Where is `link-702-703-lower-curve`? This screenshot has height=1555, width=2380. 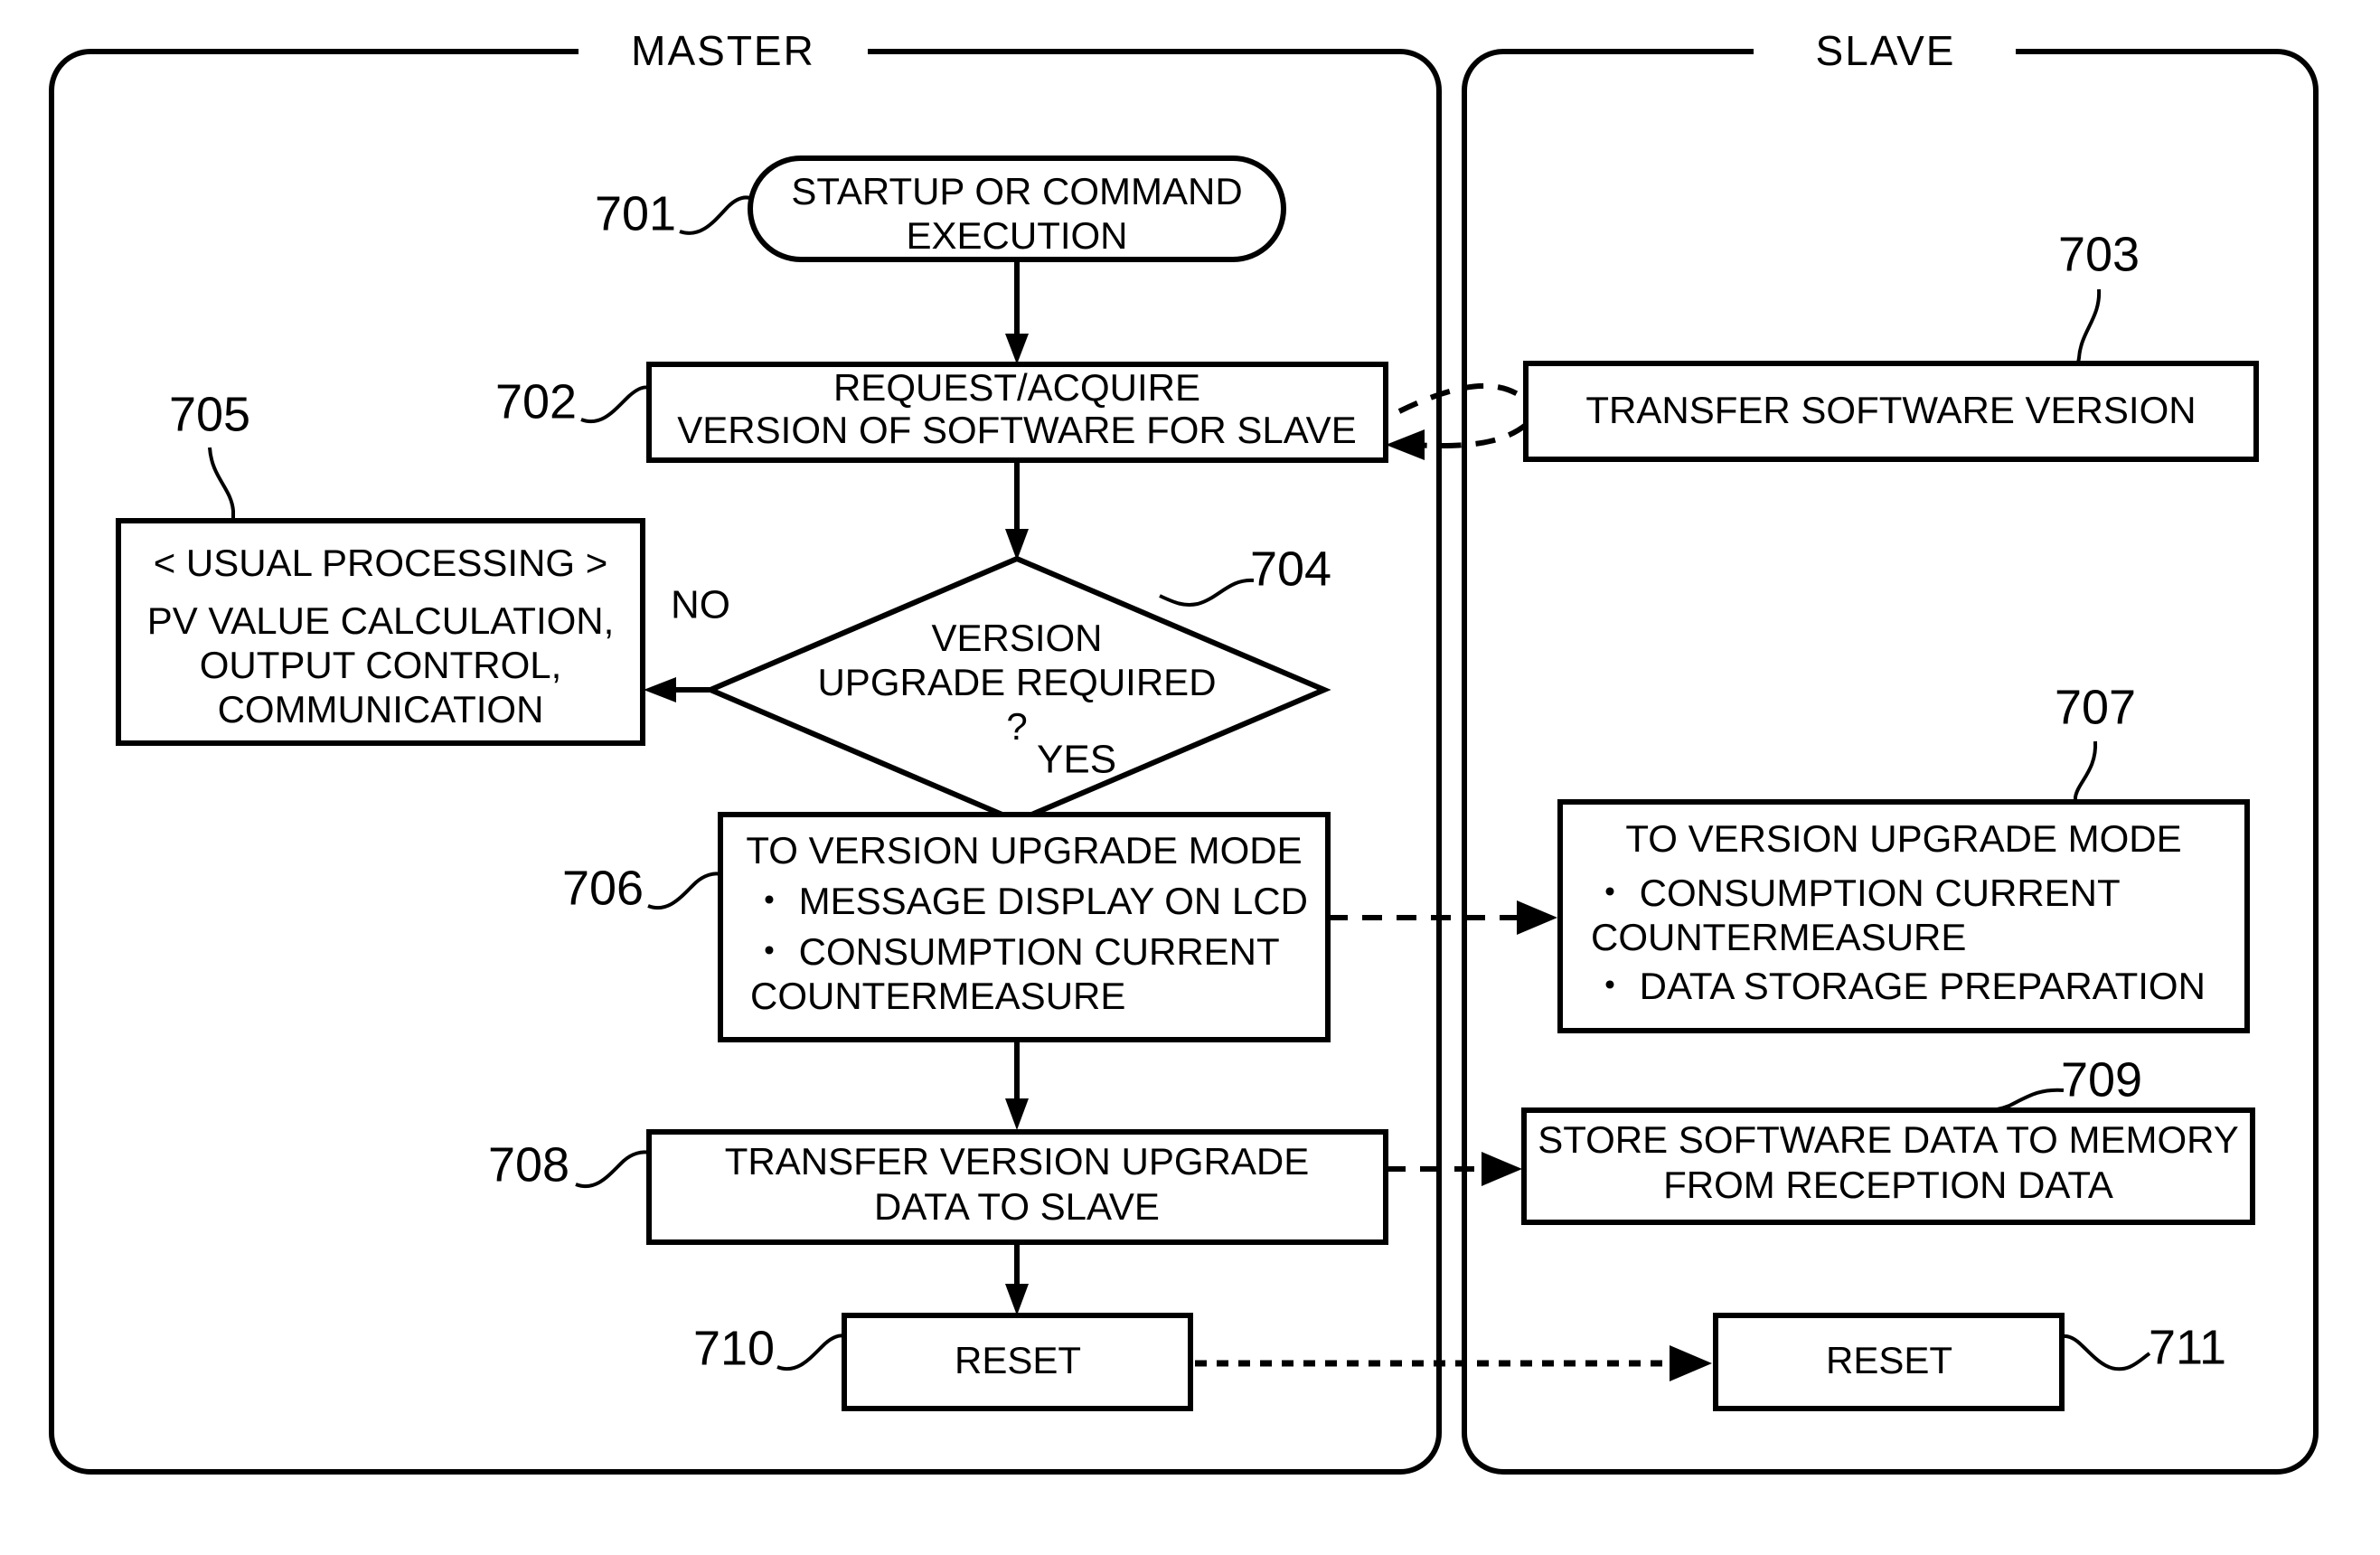 link-702-703-lower-curve is located at coordinates (1469, 435).